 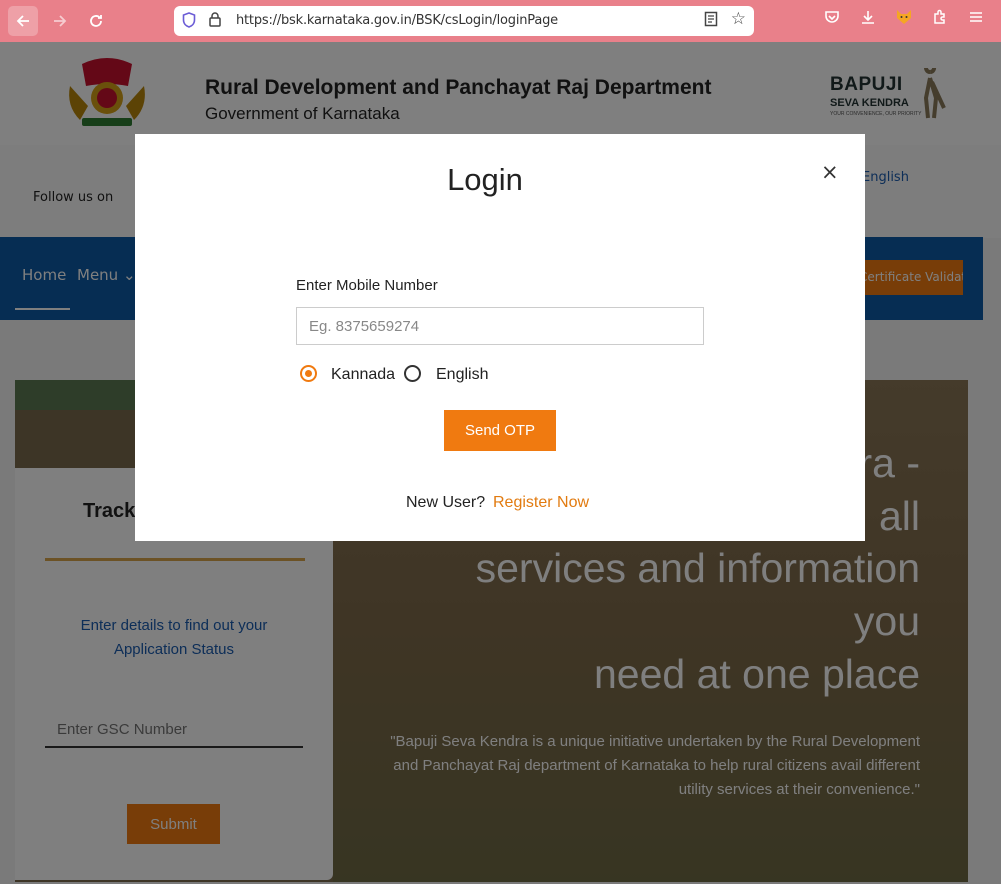 I want to click on english-radio, so click(x=412, y=373).